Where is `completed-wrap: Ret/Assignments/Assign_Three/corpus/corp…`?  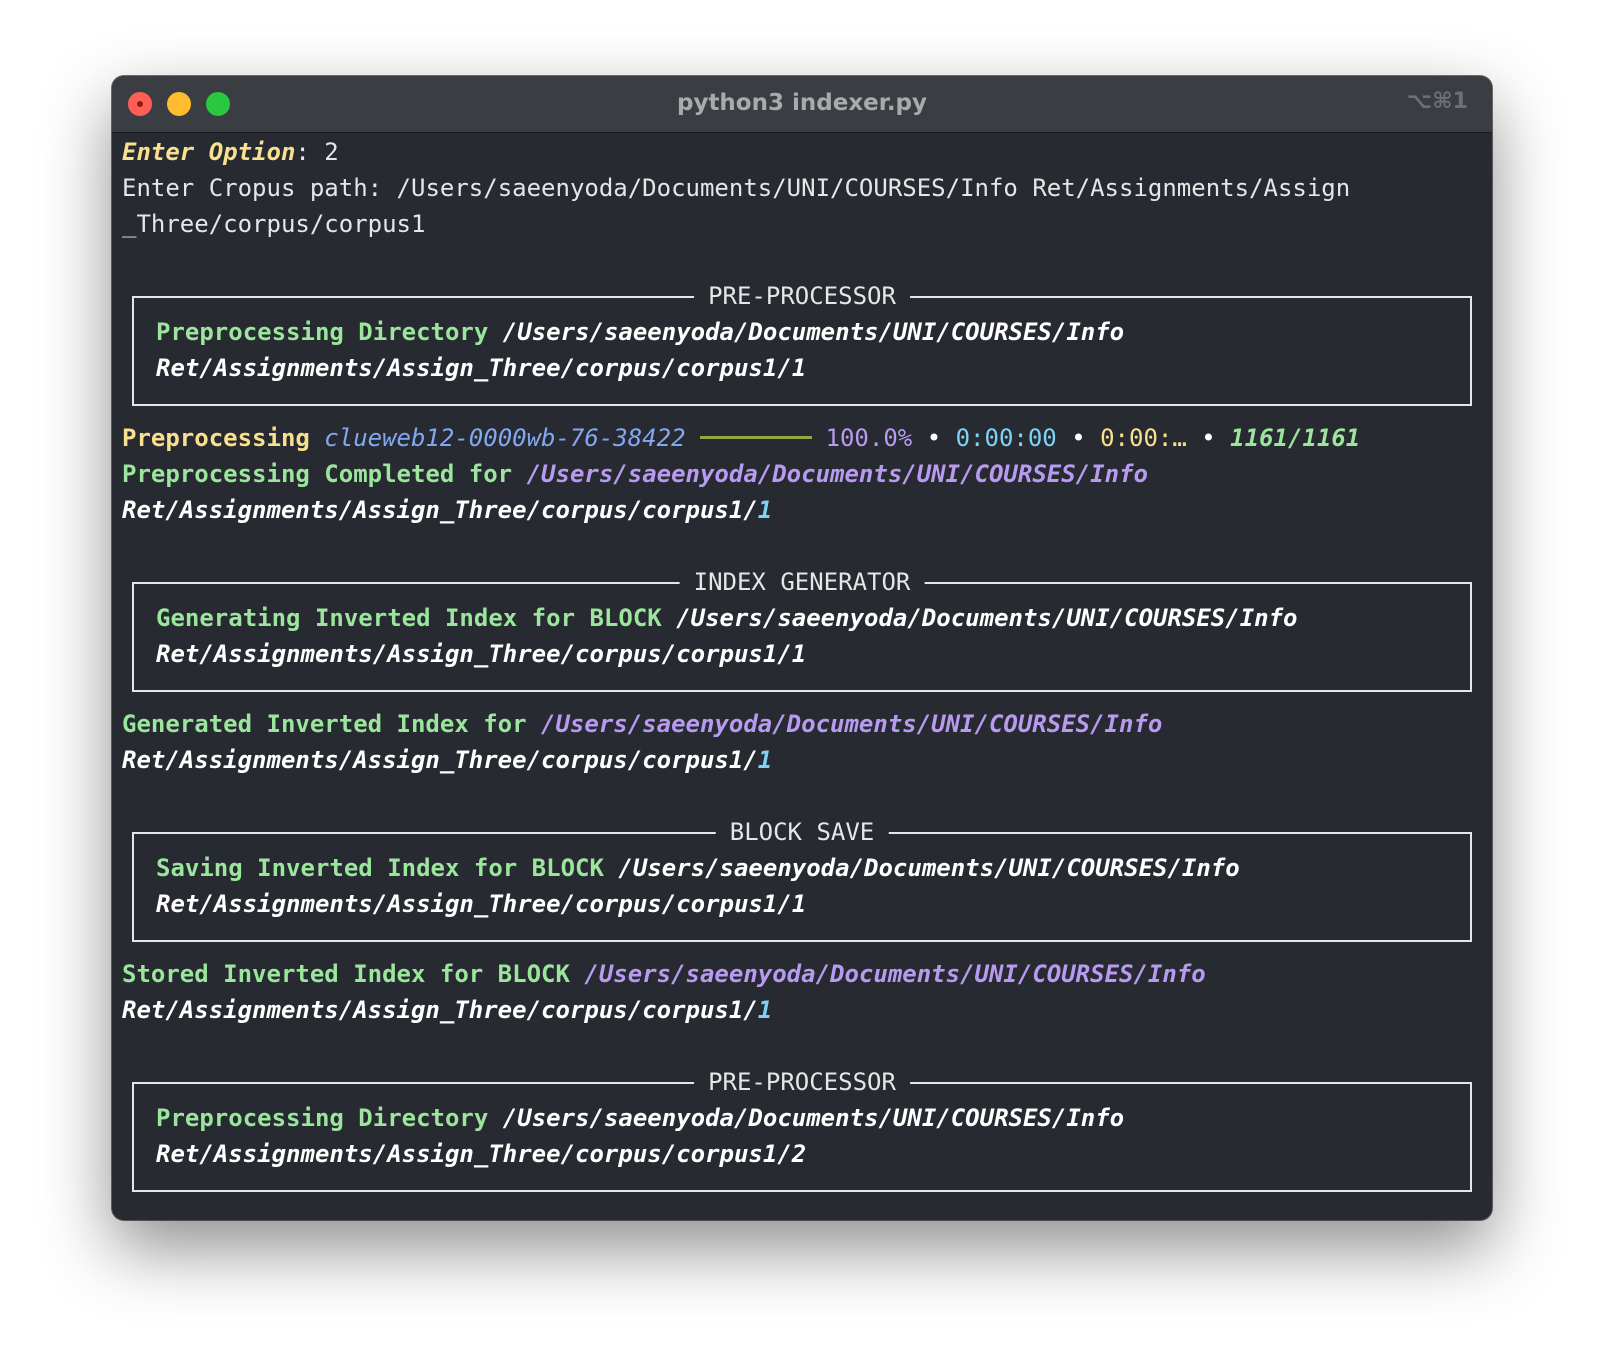
completed-wrap: Ret/Assignments/Assign_Three/corpus/corp… is located at coordinates (802, 510).